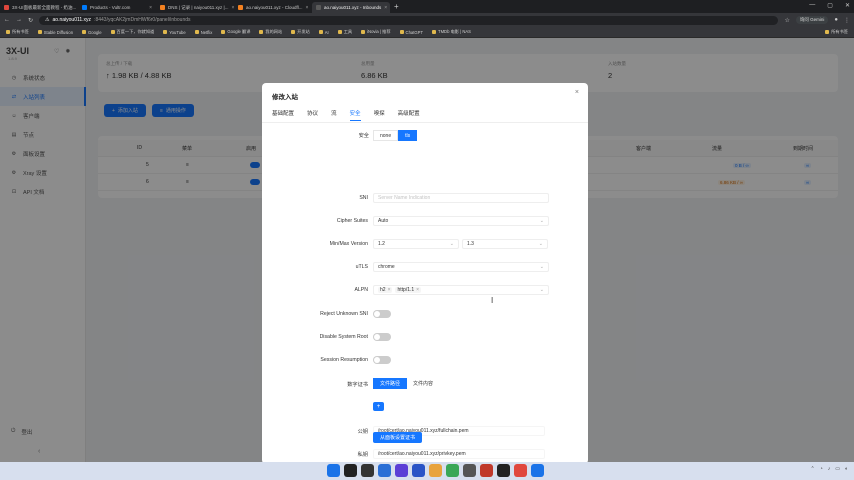  What do you see at coordinates (382, 337) in the screenshot?
I see `disable-root-toggle` at bounding box center [382, 337].